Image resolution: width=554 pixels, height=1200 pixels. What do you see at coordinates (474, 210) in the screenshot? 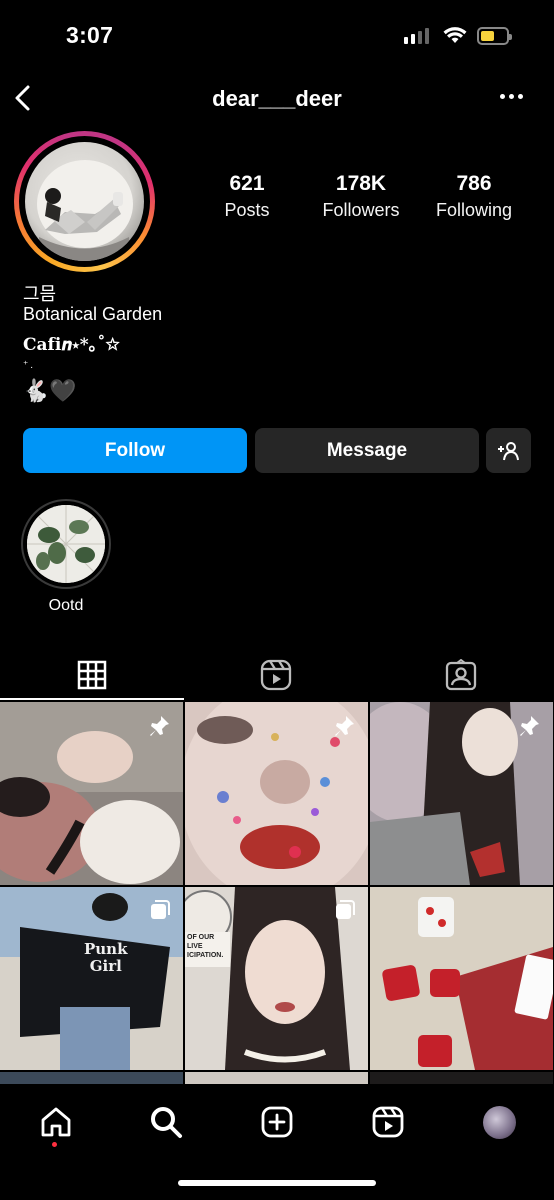
I see `following-label: Following` at bounding box center [474, 210].